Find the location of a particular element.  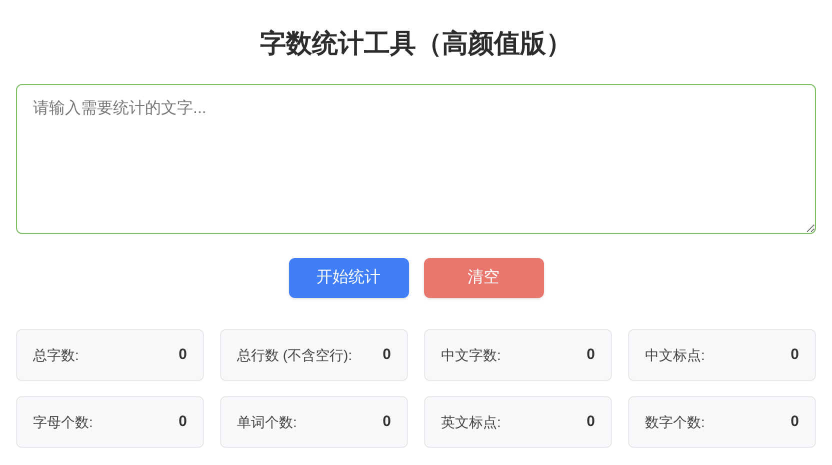

clear-button: 清空 is located at coordinates (484, 278).